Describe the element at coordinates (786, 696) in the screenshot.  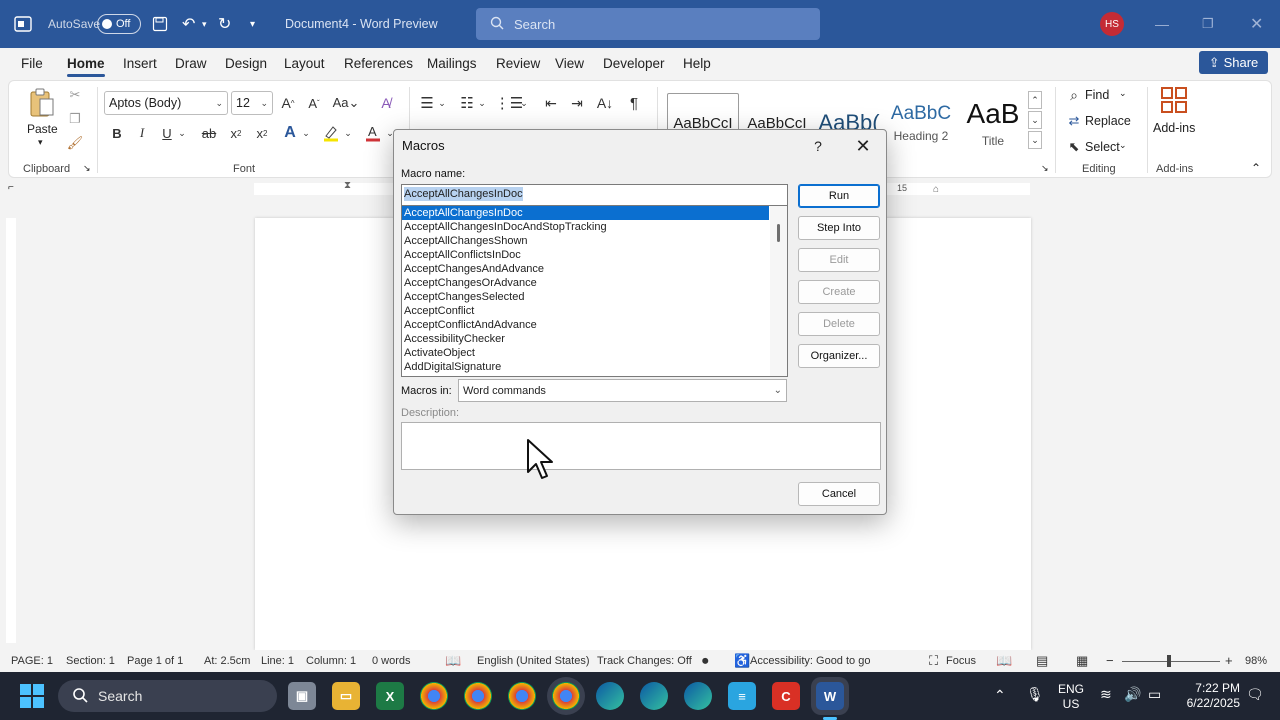
I see `camtasia-icon: C` at that location.